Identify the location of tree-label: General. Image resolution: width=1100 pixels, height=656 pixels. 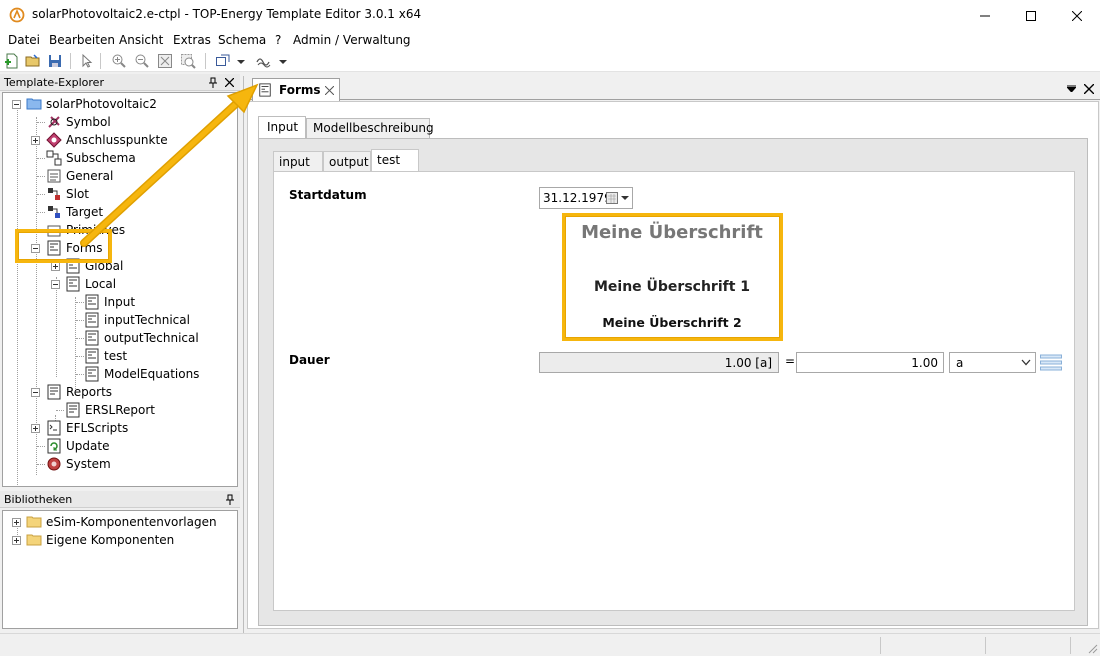
(90, 176).